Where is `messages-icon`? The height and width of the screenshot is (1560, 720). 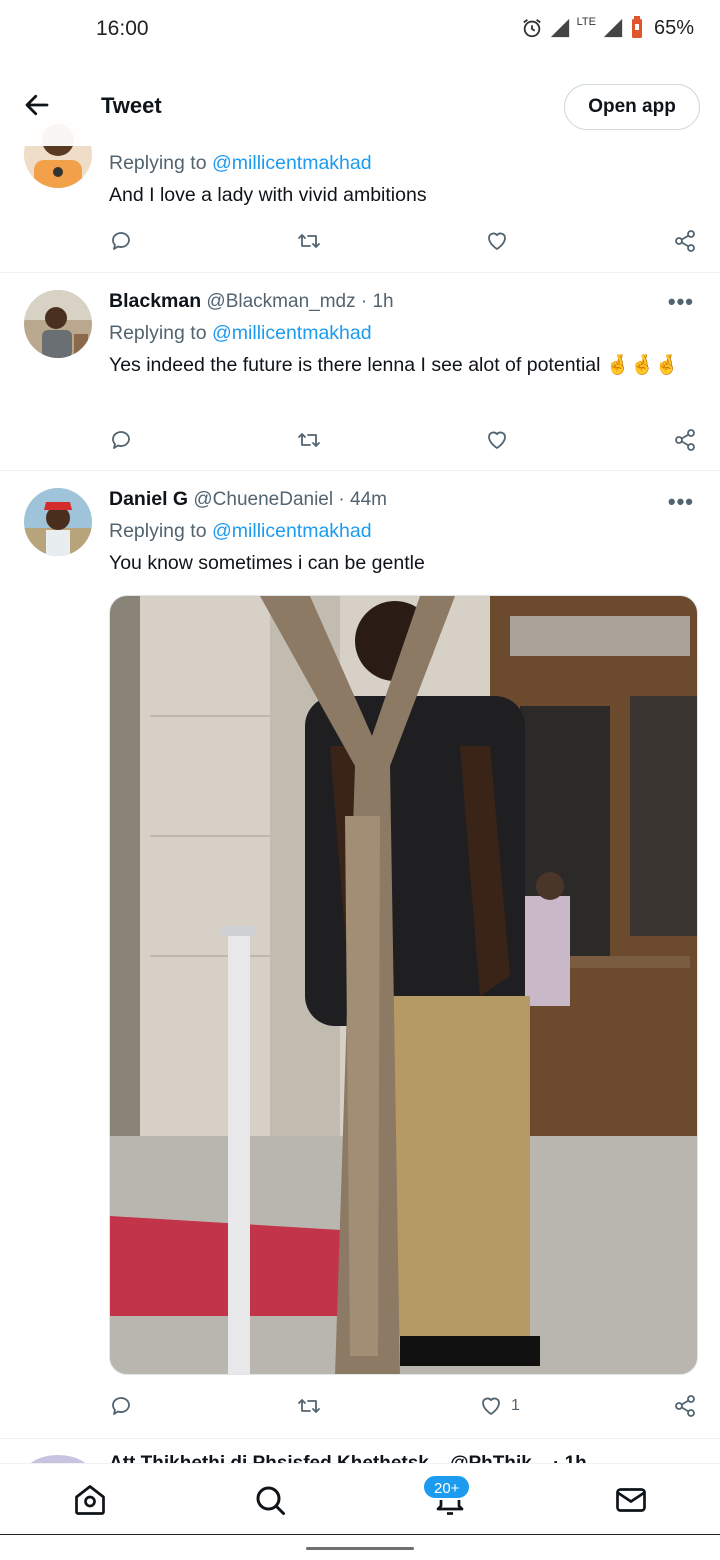 messages-icon is located at coordinates (631, 1500).